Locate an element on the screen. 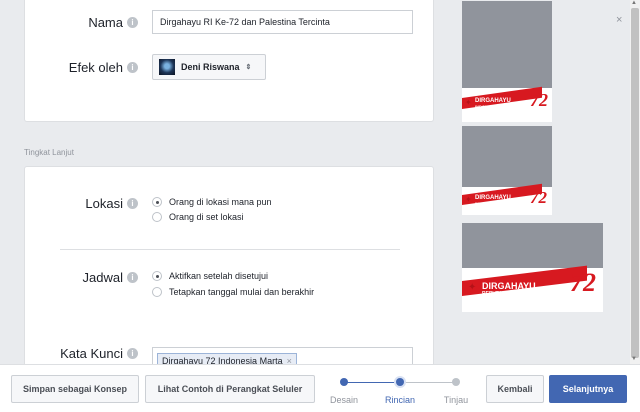 Image resolution: width=640 pixels, height=412 pixels. progress-steps: Desain Rincian Tinjau is located at coordinates (405, 389).